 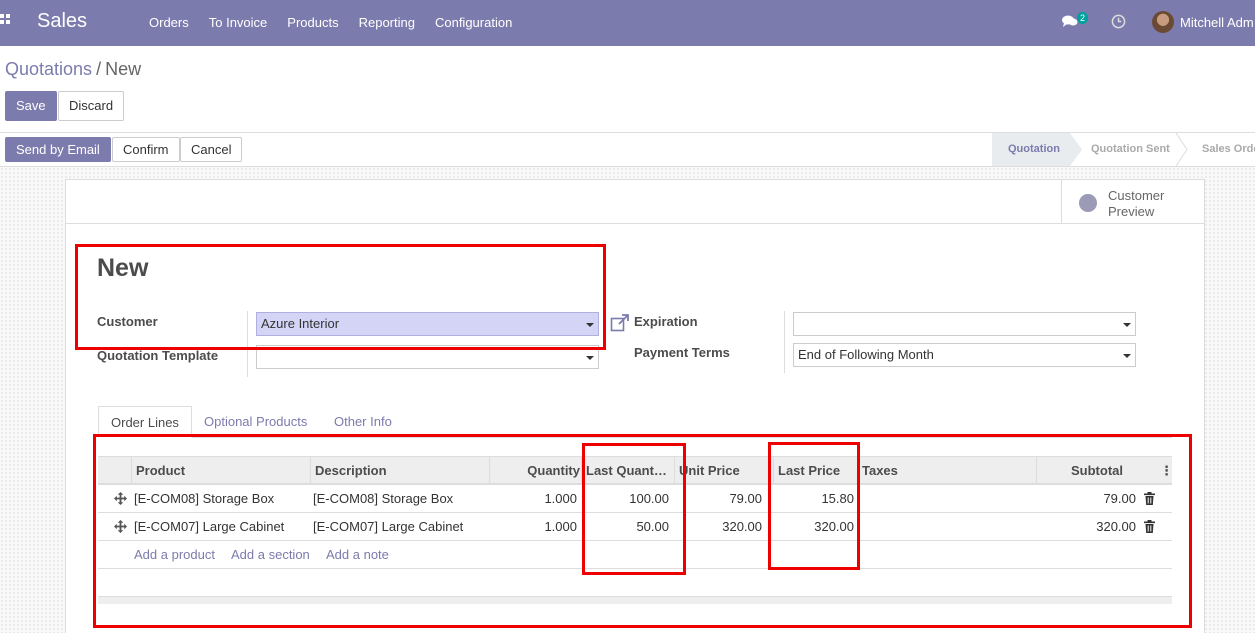 I want to click on app-name: Sales, so click(x=62, y=21).